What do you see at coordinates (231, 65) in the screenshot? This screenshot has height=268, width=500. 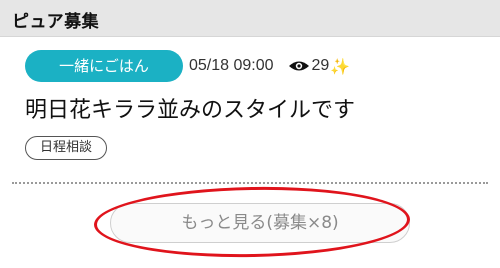 I see `post-date: 05/18 09:00` at bounding box center [231, 65].